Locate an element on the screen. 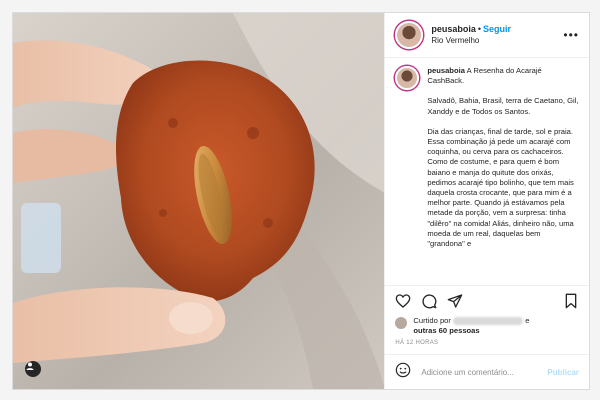 Image resolution: width=600 pixels, height=400 pixels. comment-glyph is located at coordinates (429, 301).